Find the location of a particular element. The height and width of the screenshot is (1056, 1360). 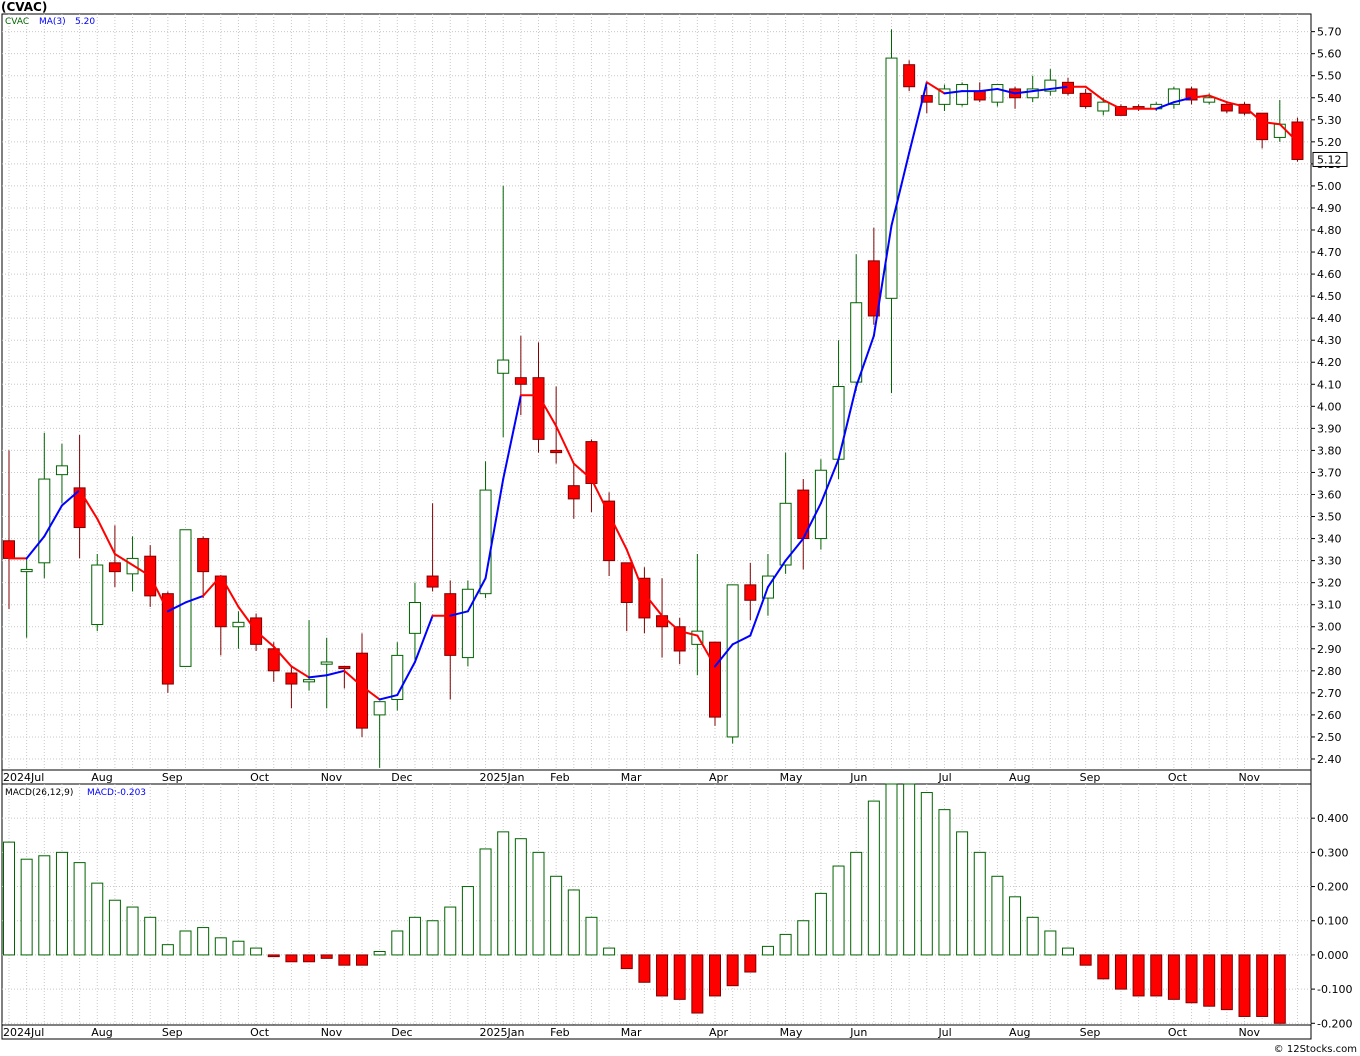

price-tick-label: 3.00 is located at coordinates (1329, 627).